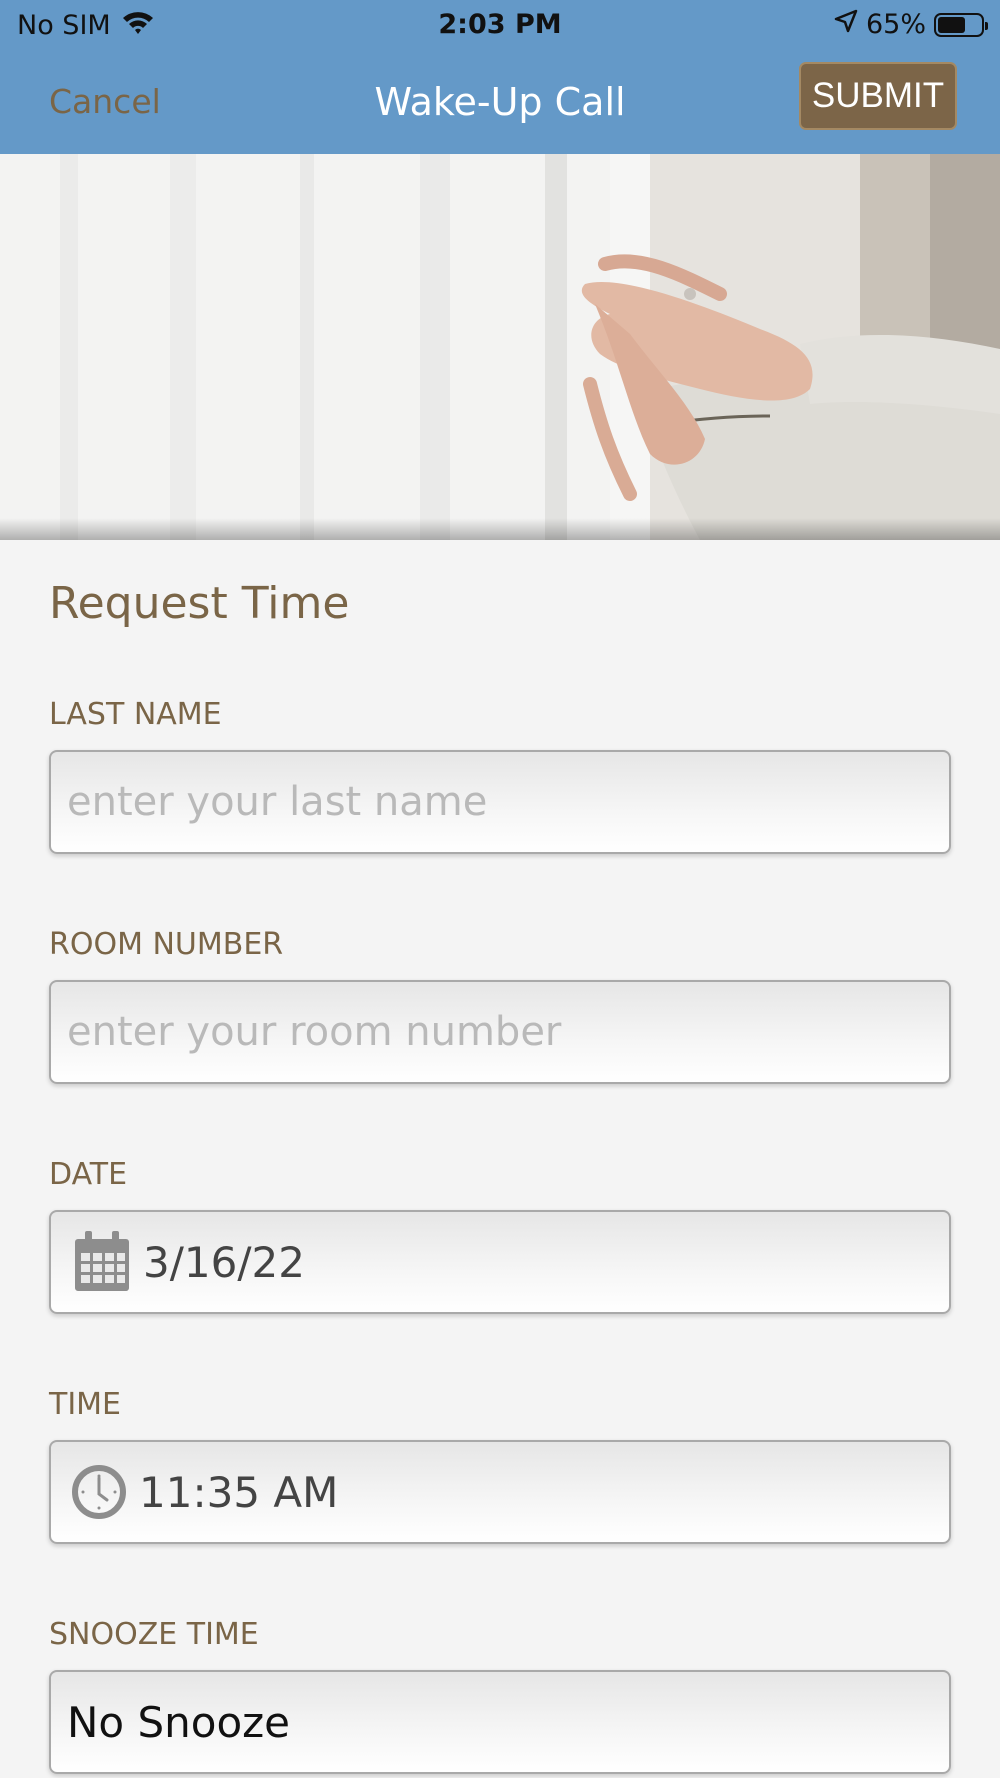  What do you see at coordinates (224, 1262) in the screenshot?
I see `date-value: 3/16/22` at bounding box center [224, 1262].